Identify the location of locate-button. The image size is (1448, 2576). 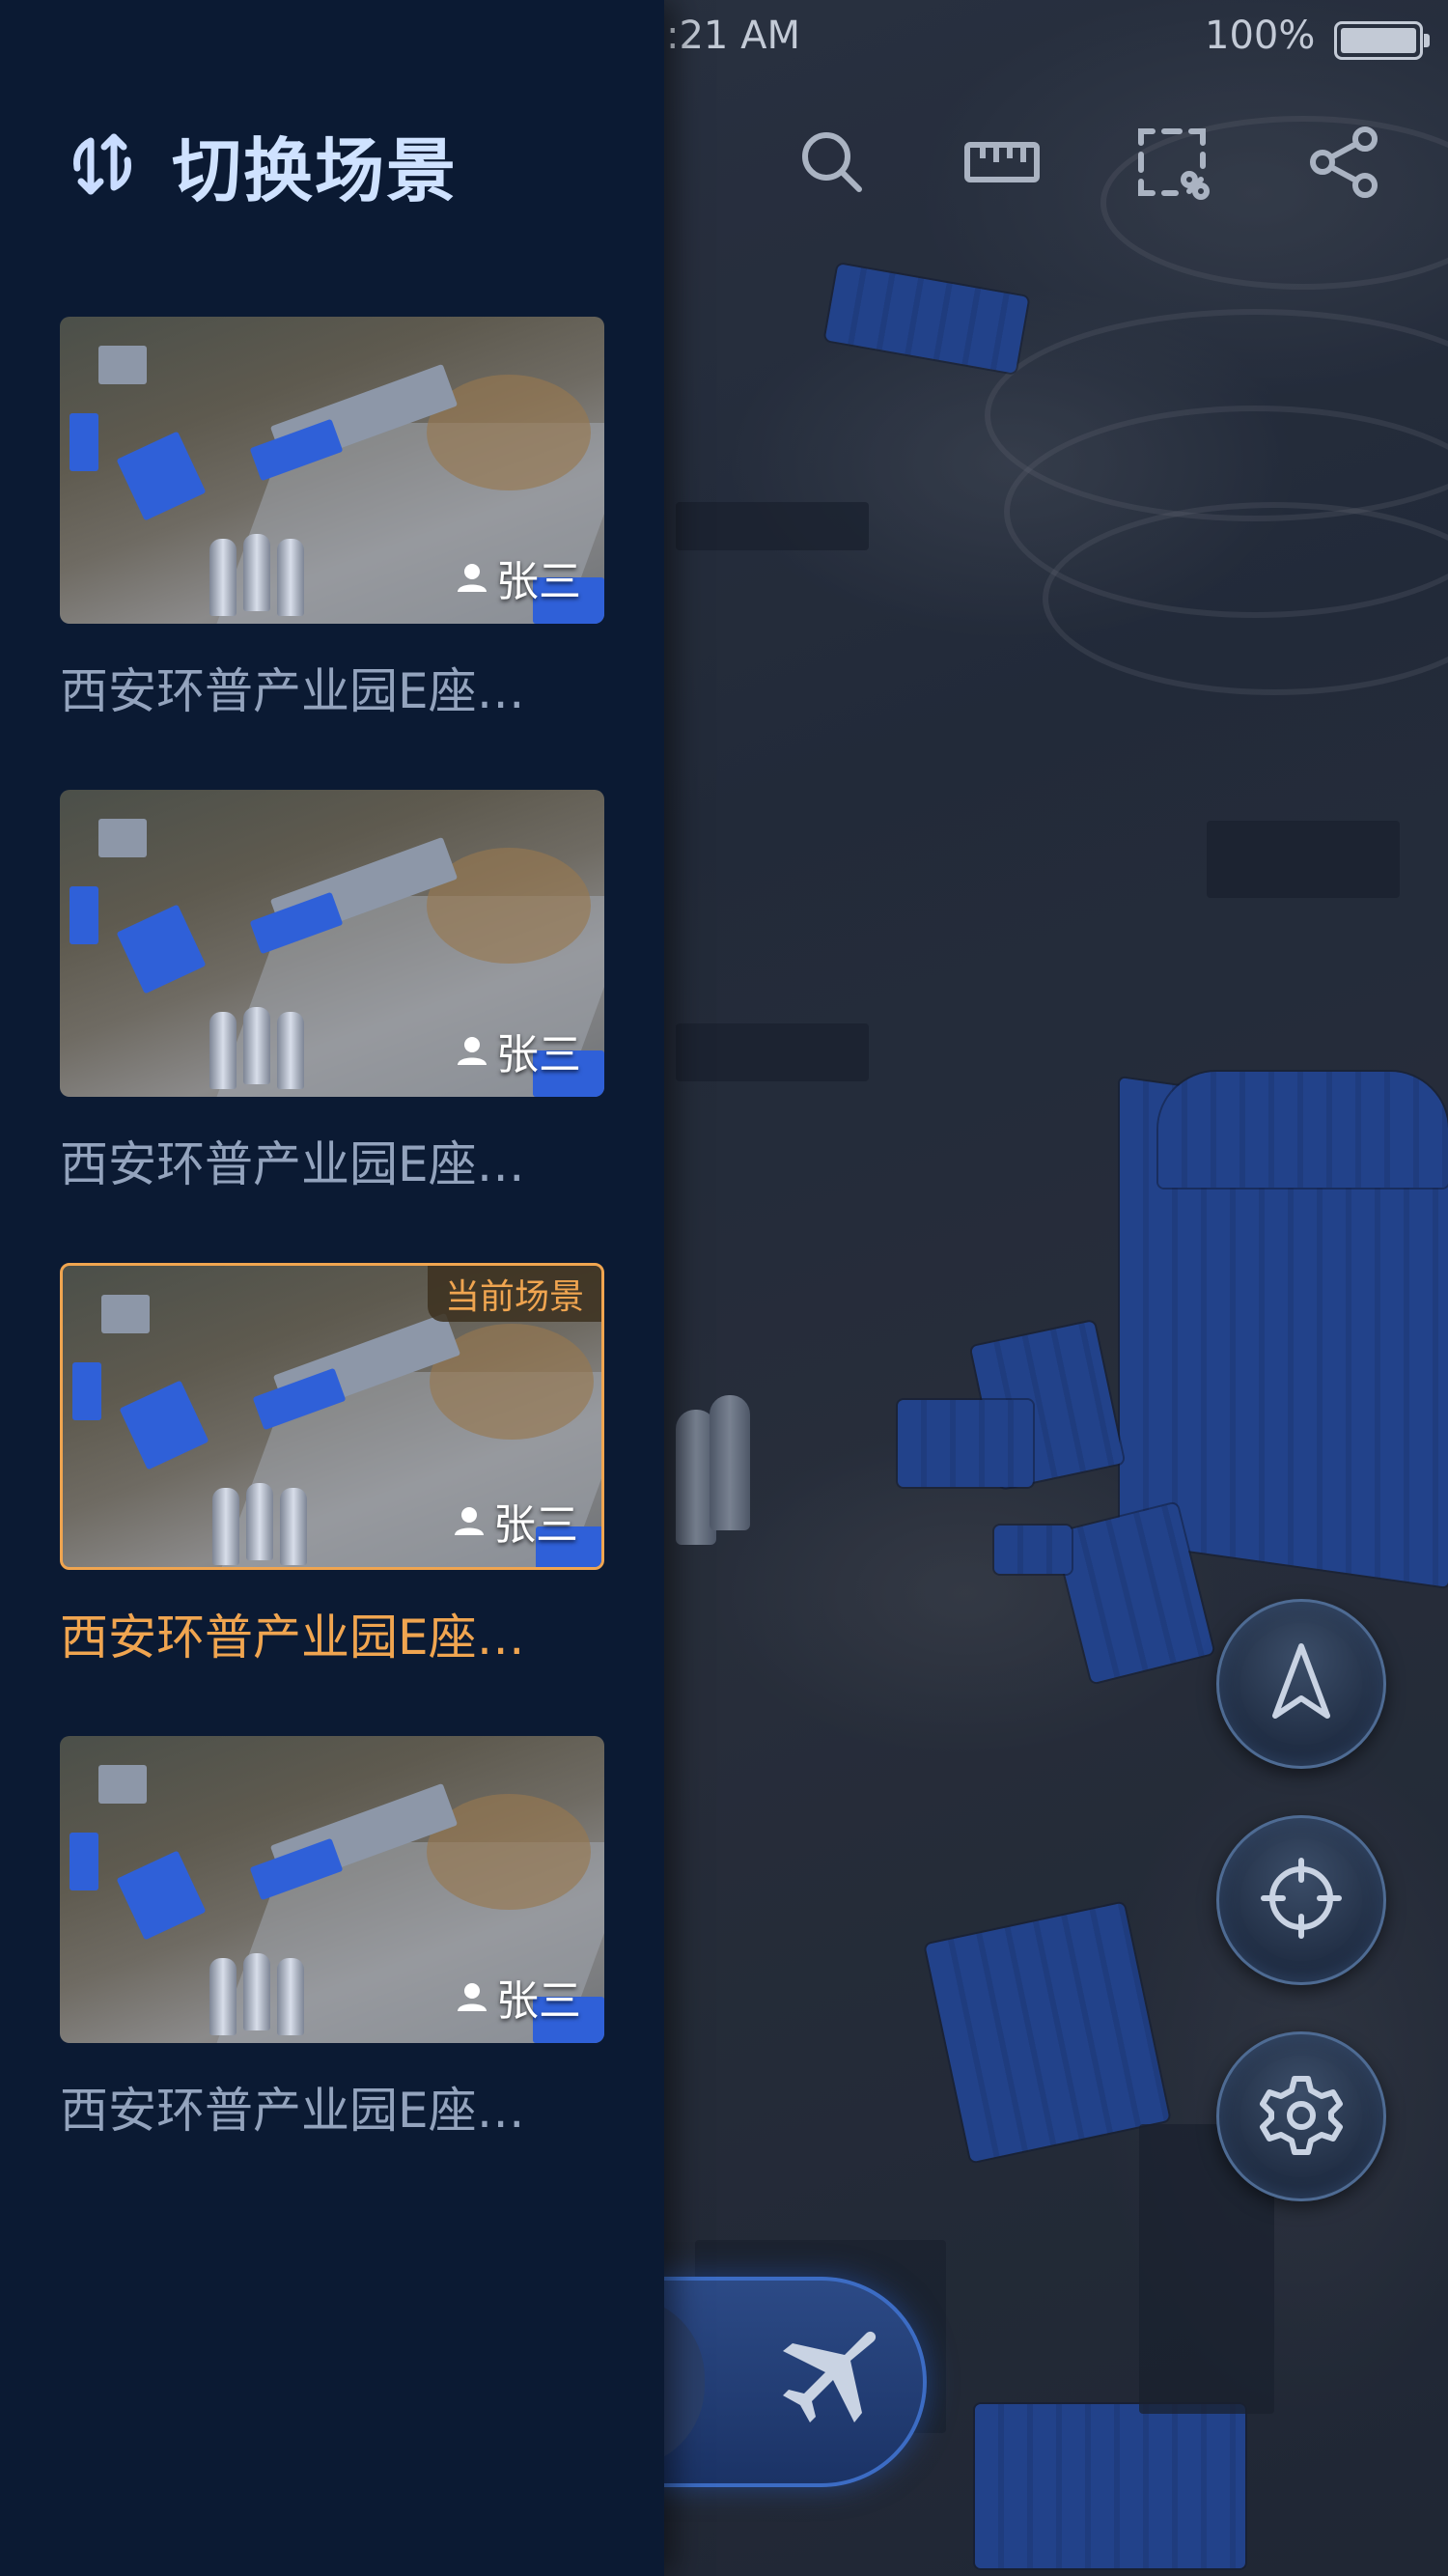
(1301, 1900).